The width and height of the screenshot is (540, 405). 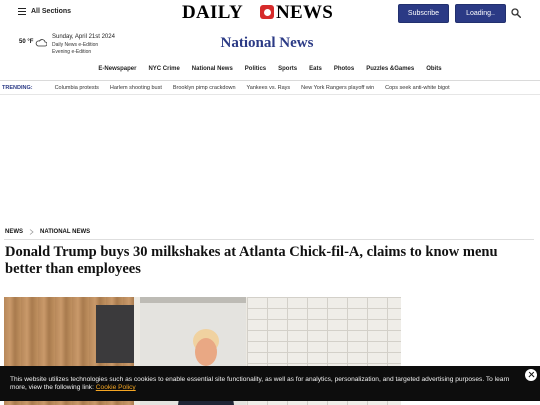 What do you see at coordinates (269, 239) in the screenshot?
I see `breadcrumb-divider` at bounding box center [269, 239].